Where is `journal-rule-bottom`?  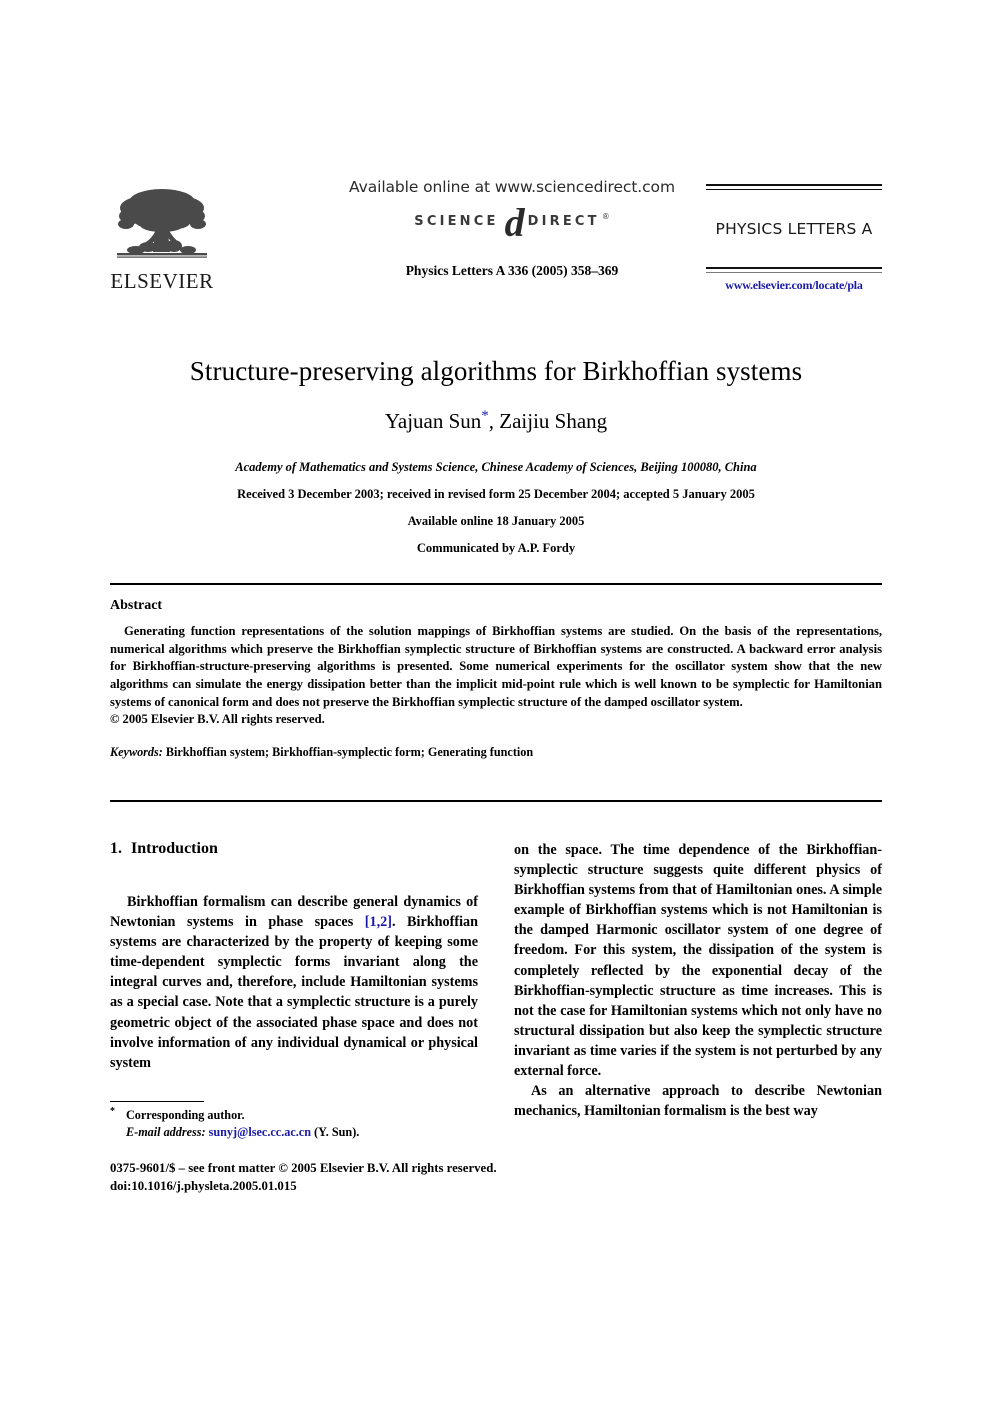 journal-rule-bottom is located at coordinates (794, 270).